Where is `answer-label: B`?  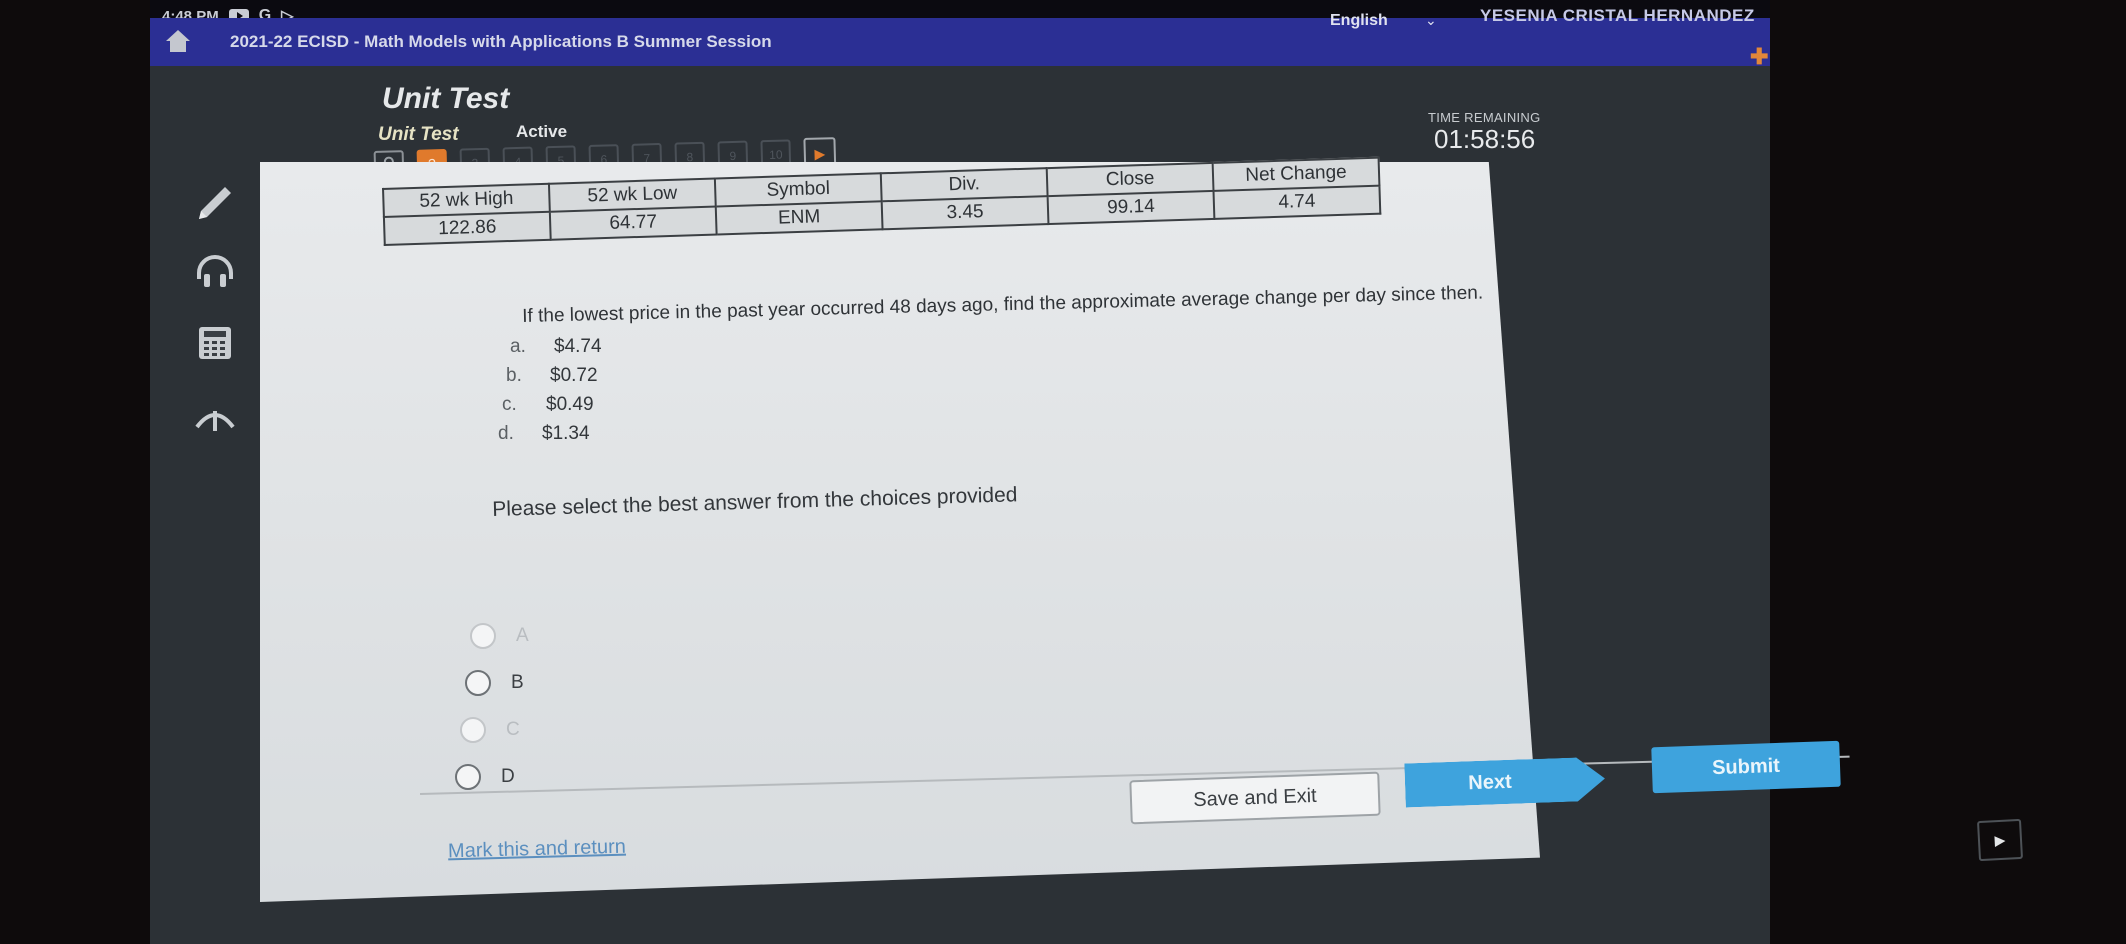
answer-label: B is located at coordinates (517, 682).